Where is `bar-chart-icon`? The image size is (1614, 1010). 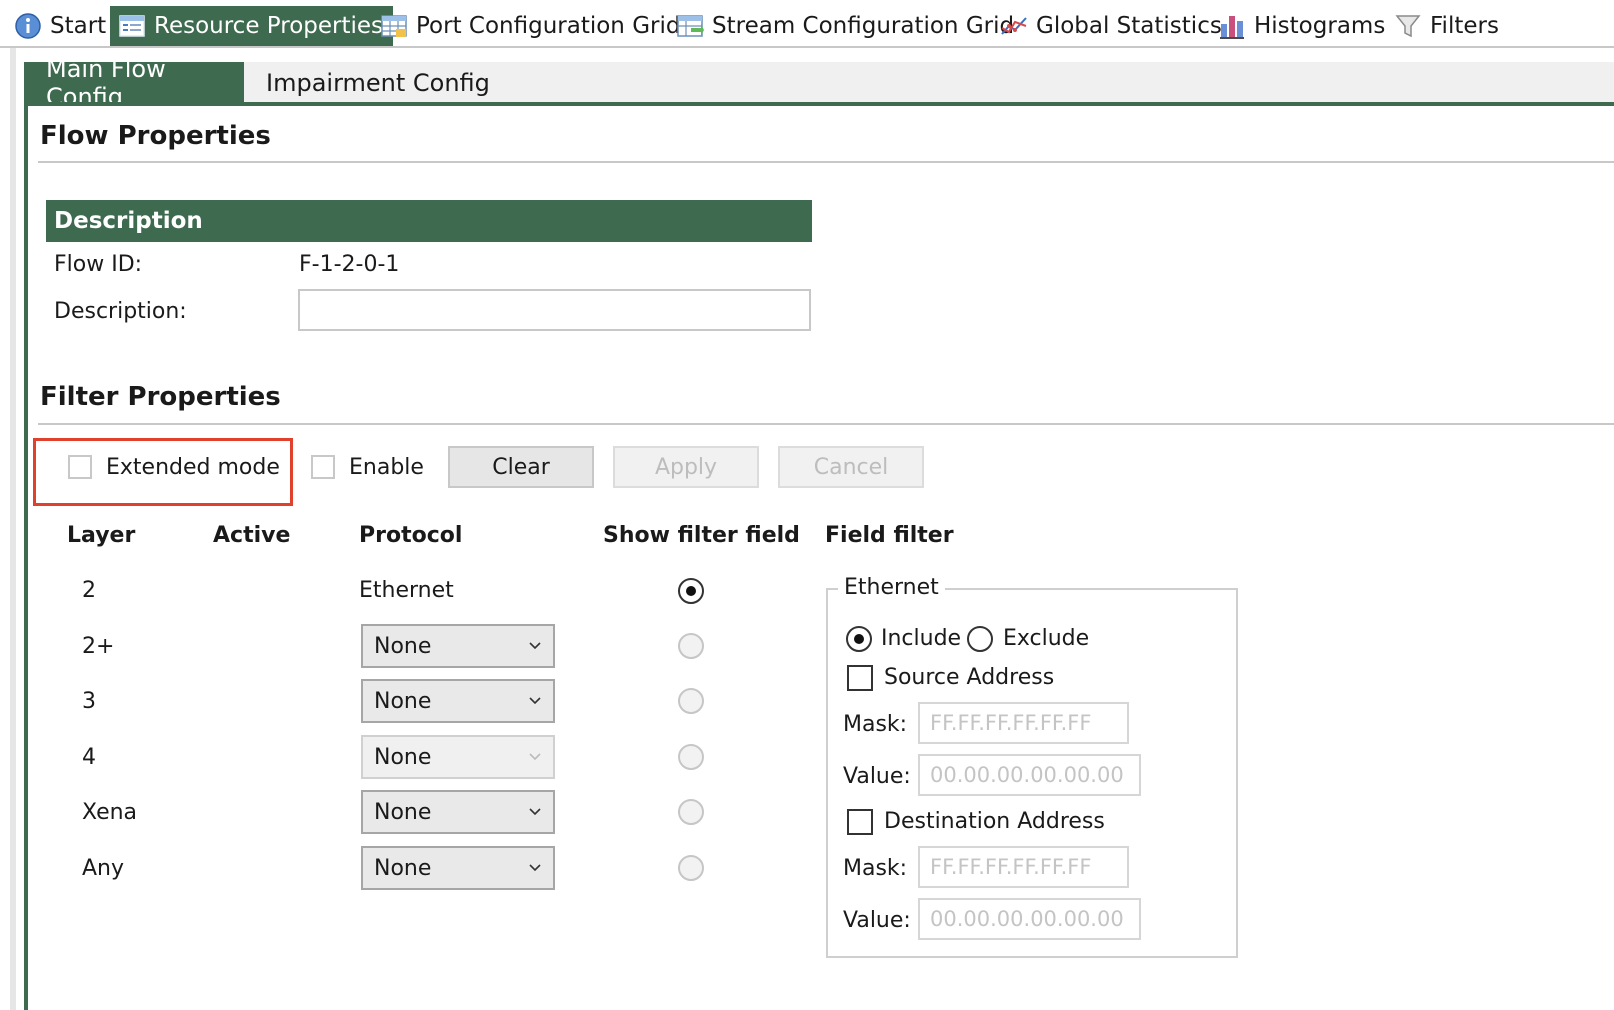 bar-chart-icon is located at coordinates (1232, 27).